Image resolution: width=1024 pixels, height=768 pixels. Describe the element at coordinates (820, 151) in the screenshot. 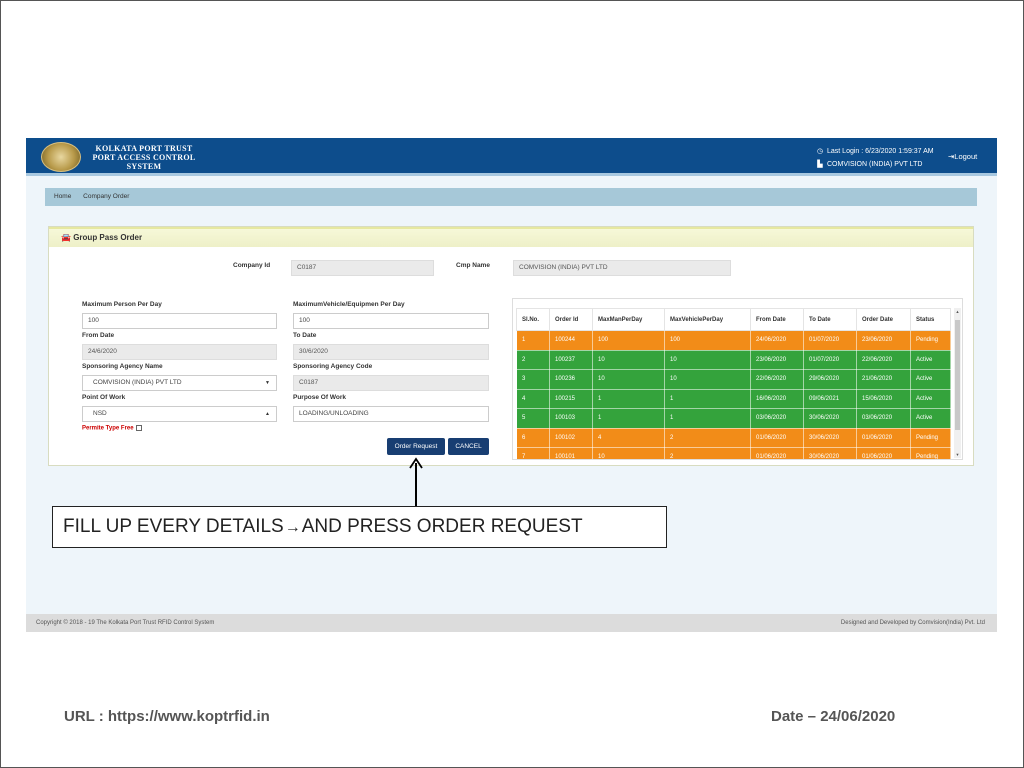

I see `clock-icon: ◷` at that location.